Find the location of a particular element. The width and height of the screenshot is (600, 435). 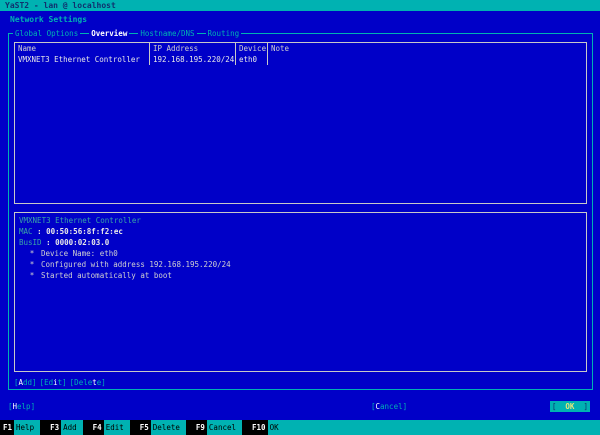

detail-mac-line: MAC : 00:50:56:8f:f2:ec is located at coordinates (302, 231).